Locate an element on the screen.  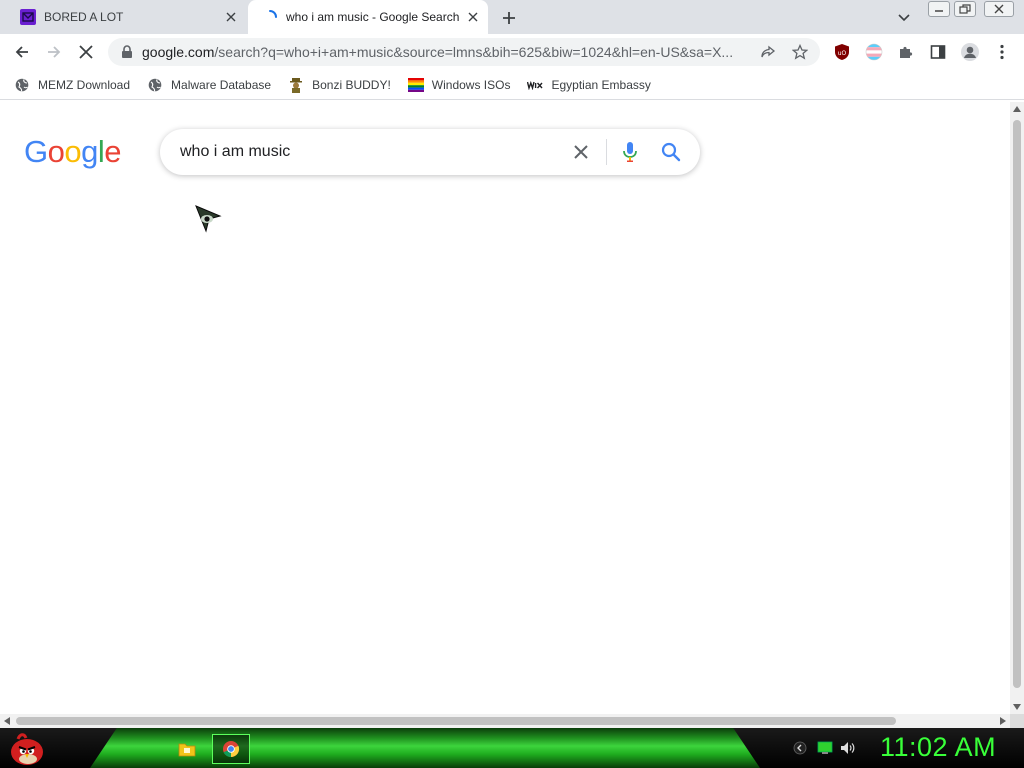
tab-google-search: who i am music - Google Search is located at coordinates (368, 17).